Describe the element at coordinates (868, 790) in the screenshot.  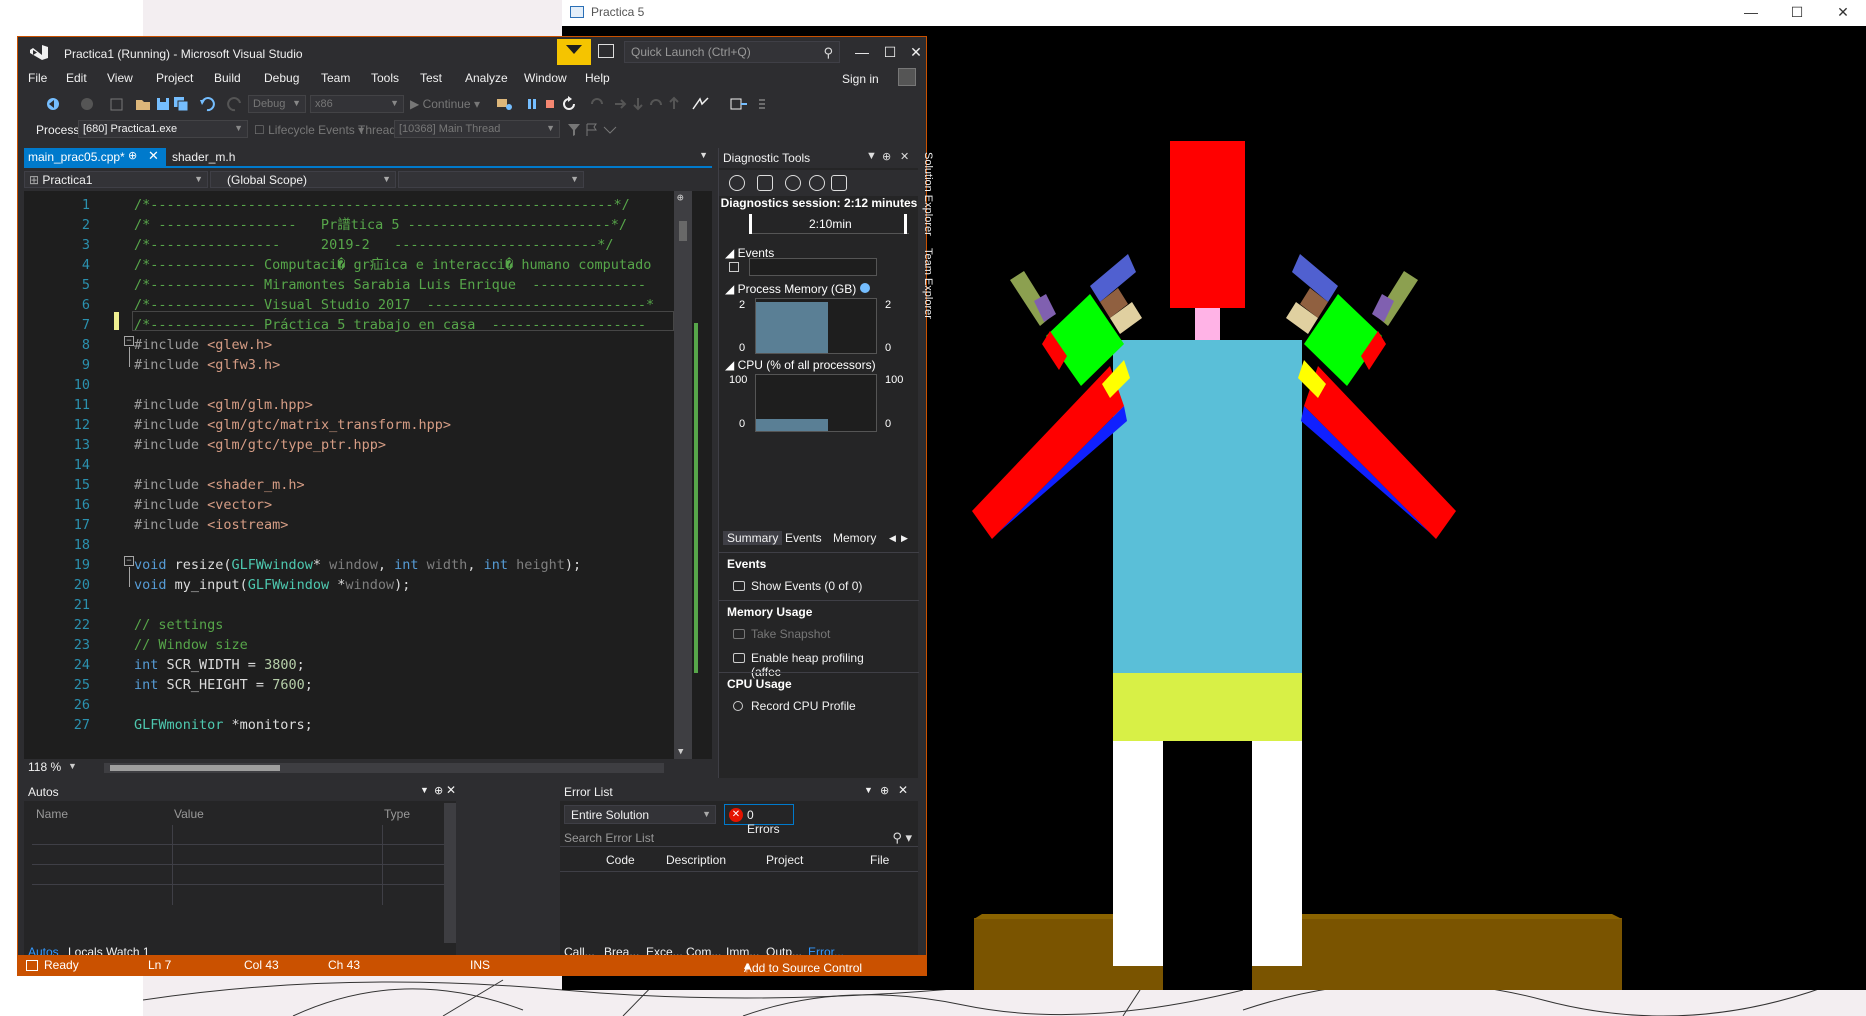
I see `panel-menu-icon: ▼` at that location.